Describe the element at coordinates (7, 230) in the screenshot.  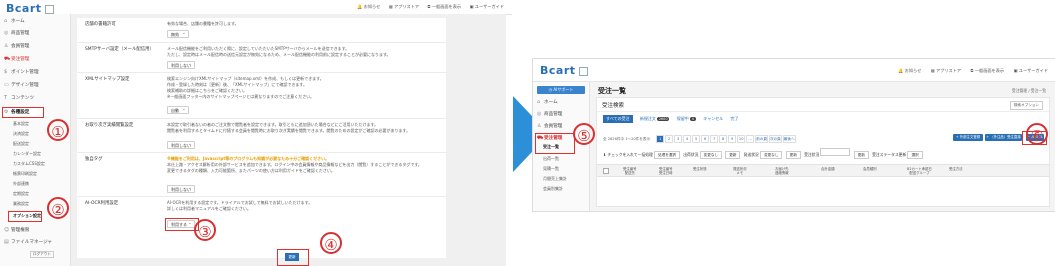
I see `admin-icon: ☺` at that location.